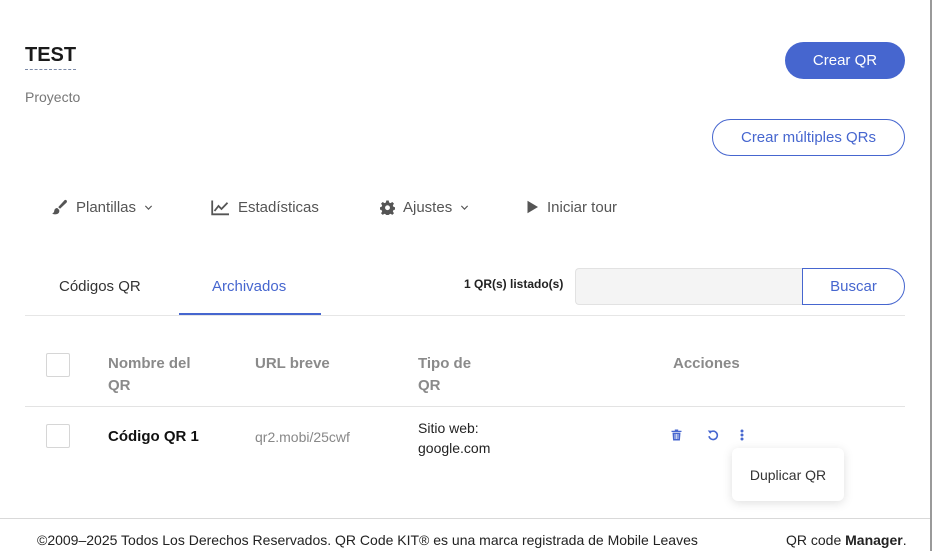  Describe the element at coordinates (106, 207) in the screenshot. I see `nav-templates-label: Plantillas` at that location.